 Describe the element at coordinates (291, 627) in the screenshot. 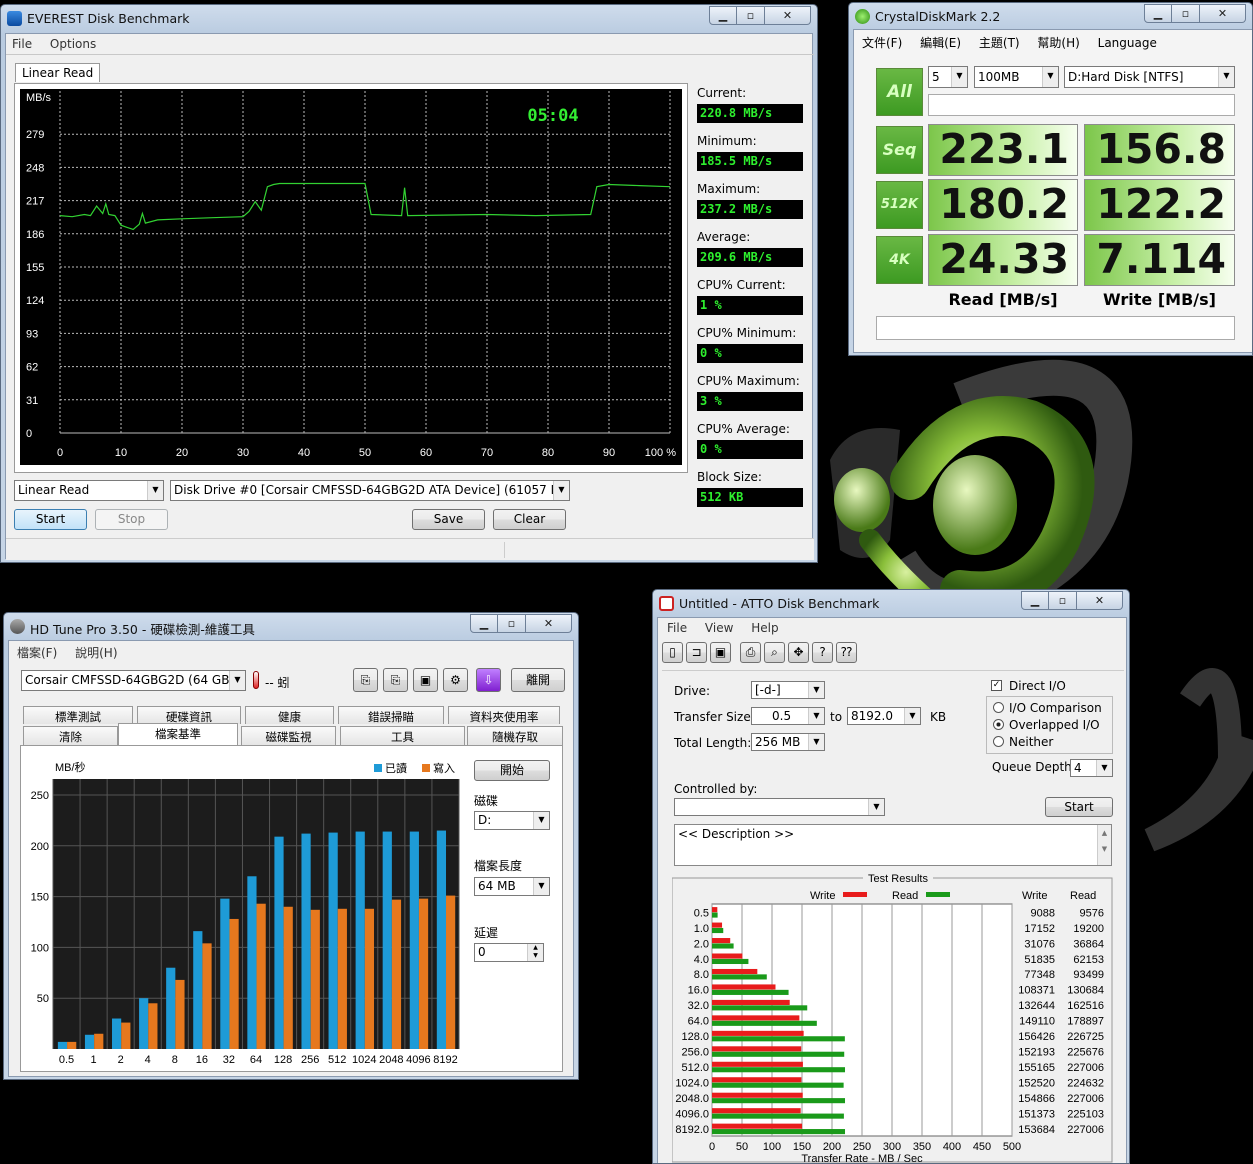

I see `hdtune-titlebar: HD Tune Pro 3.50 - 硬碟檢測-維護工具 ▁ ▫ ✕` at that location.